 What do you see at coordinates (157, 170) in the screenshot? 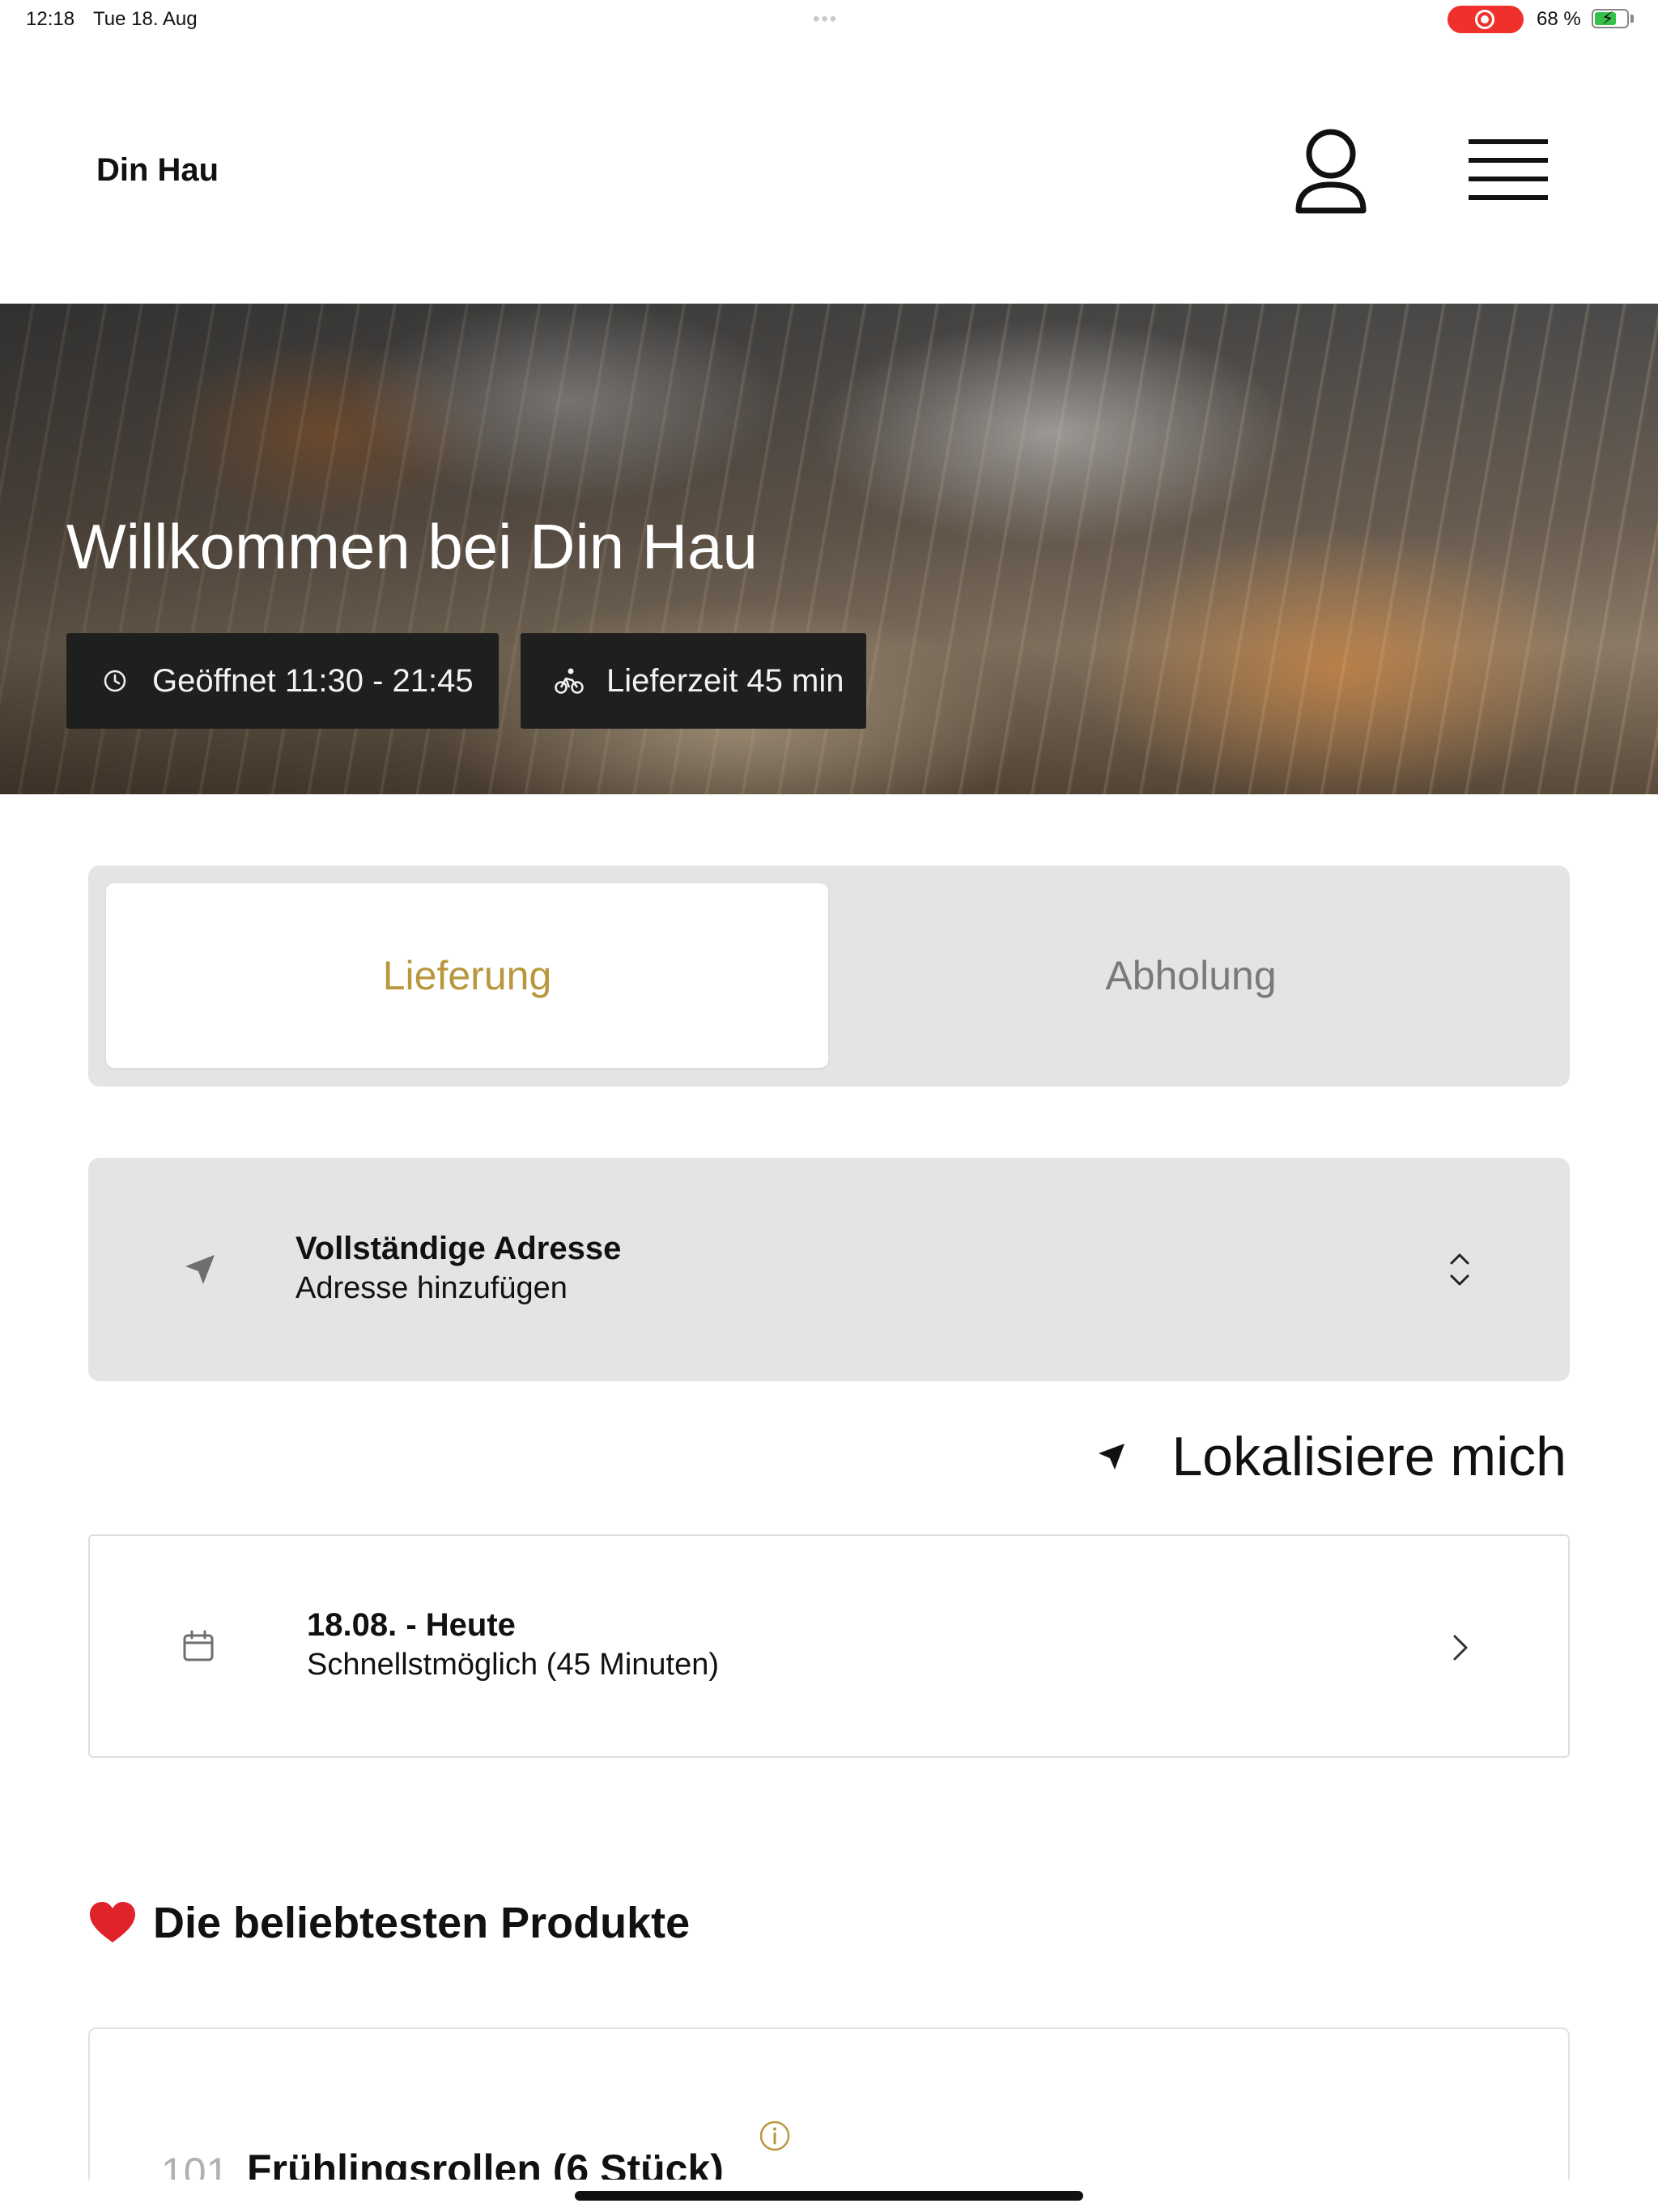
I see `brand-name: Din Hau` at bounding box center [157, 170].